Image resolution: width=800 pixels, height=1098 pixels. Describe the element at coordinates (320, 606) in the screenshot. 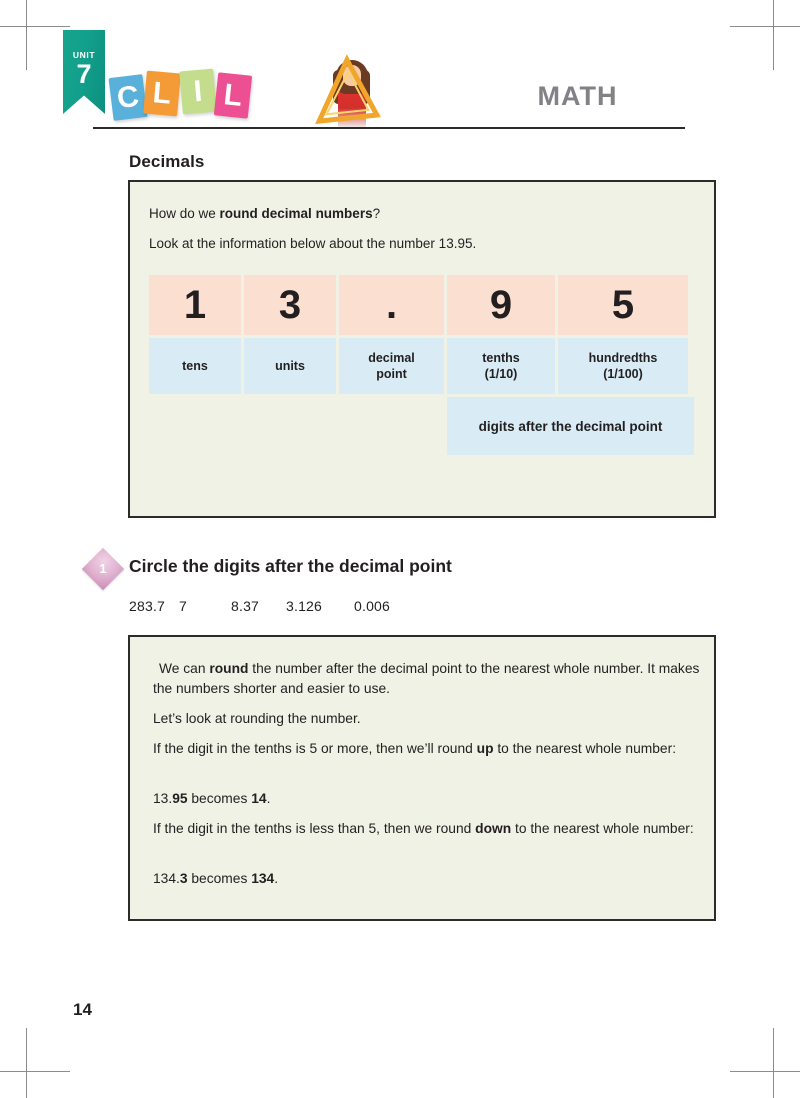

I see `exercise-number-item-3: 3.126` at that location.